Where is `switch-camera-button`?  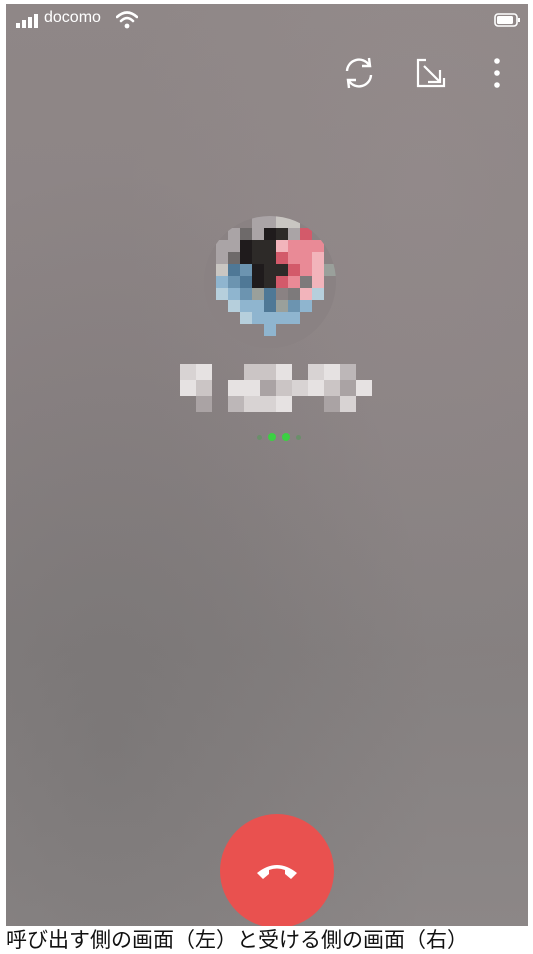 switch-camera-button is located at coordinates (359, 73).